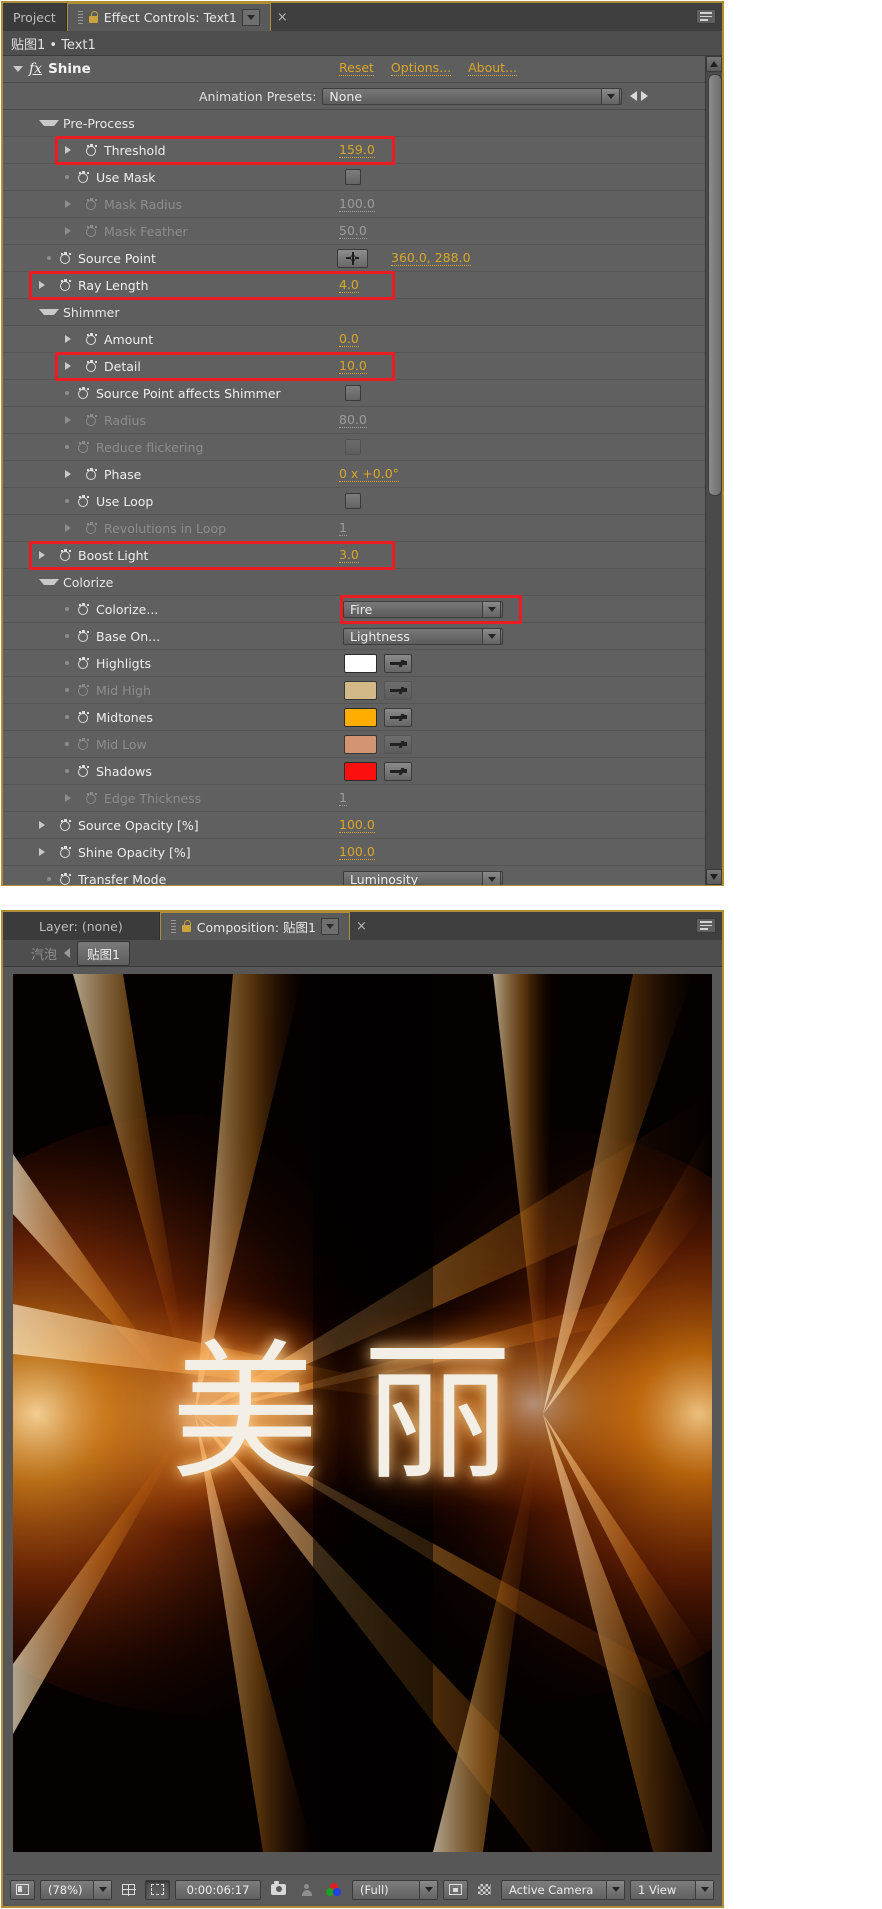  I want to click on param-row-threshold: Threshold 159.0, so click(354, 150).